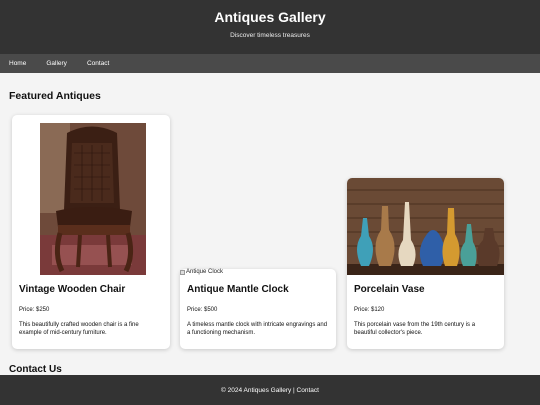  I want to click on nav-home-link: Home, so click(17, 63).